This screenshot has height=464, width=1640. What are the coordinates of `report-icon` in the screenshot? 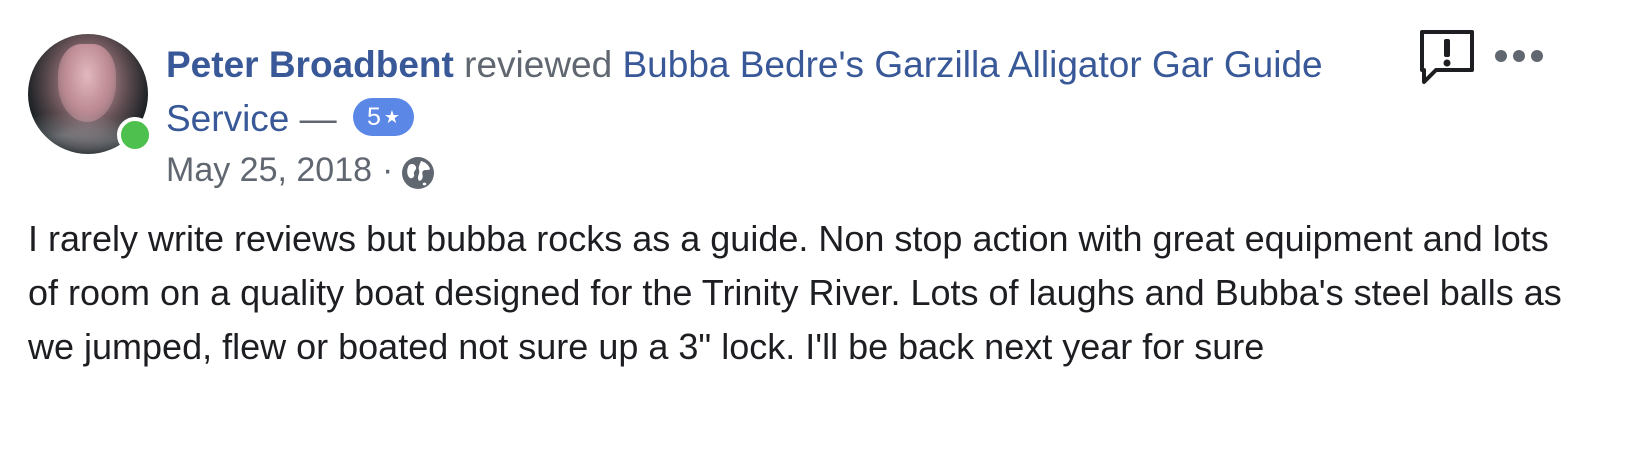 It's located at (1447, 57).